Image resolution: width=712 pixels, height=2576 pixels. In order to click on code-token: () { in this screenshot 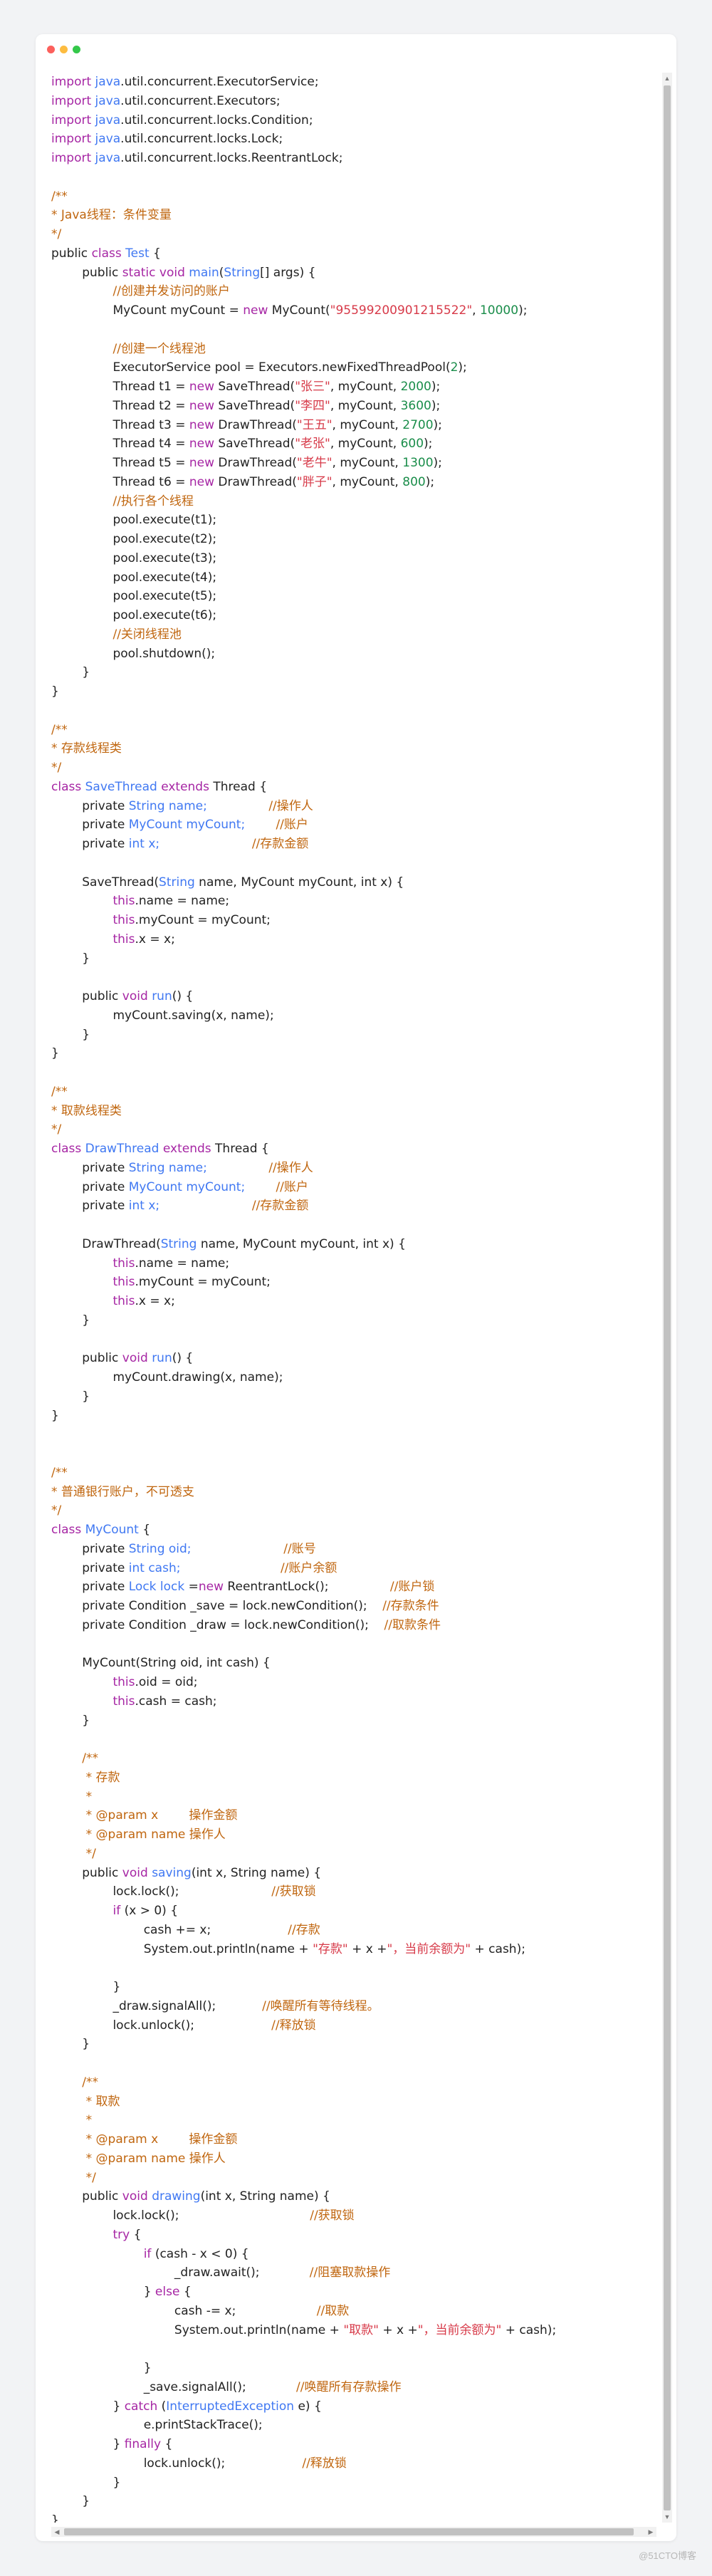, I will do `click(183, 996)`.